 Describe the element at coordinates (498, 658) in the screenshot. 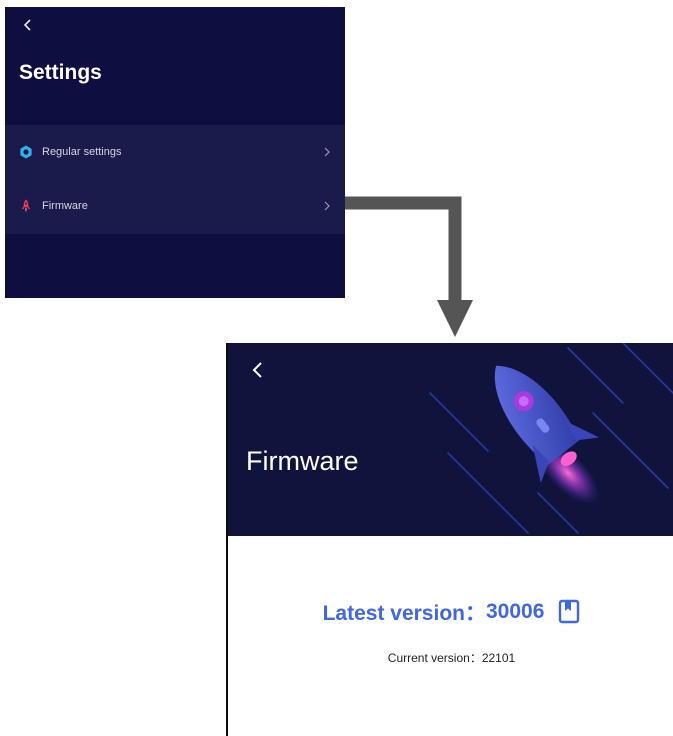

I see `current-version-value: 22101` at that location.